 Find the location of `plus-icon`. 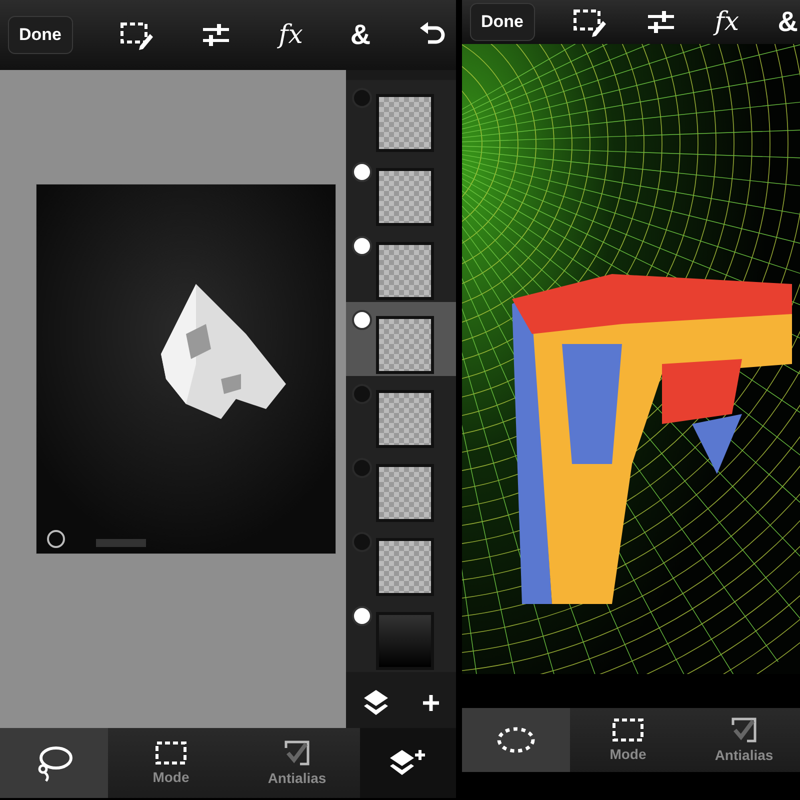

plus-icon is located at coordinates (431, 703).